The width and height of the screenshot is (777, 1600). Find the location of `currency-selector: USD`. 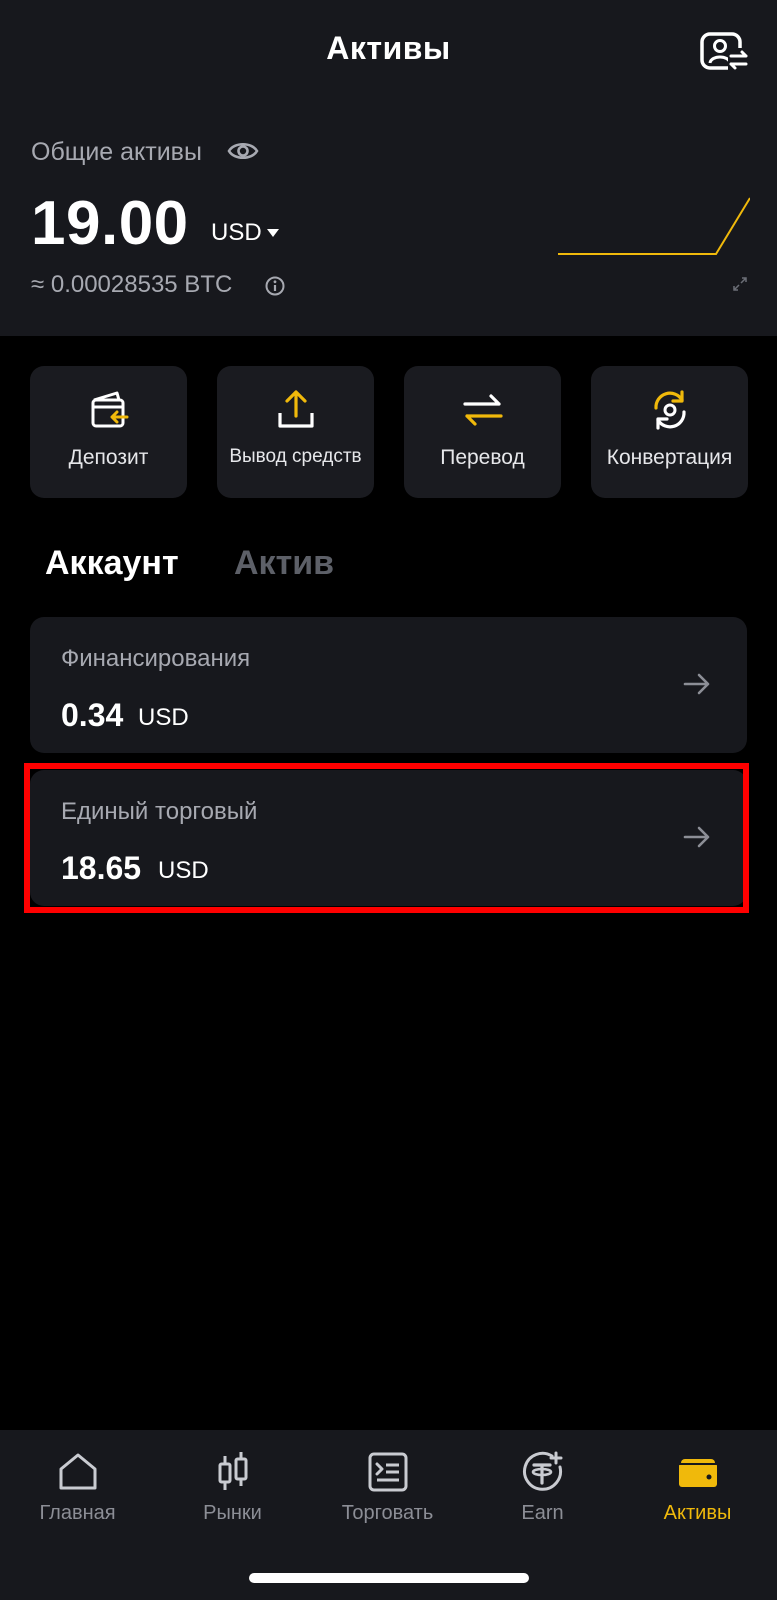

currency-selector: USD is located at coordinates (236, 233).